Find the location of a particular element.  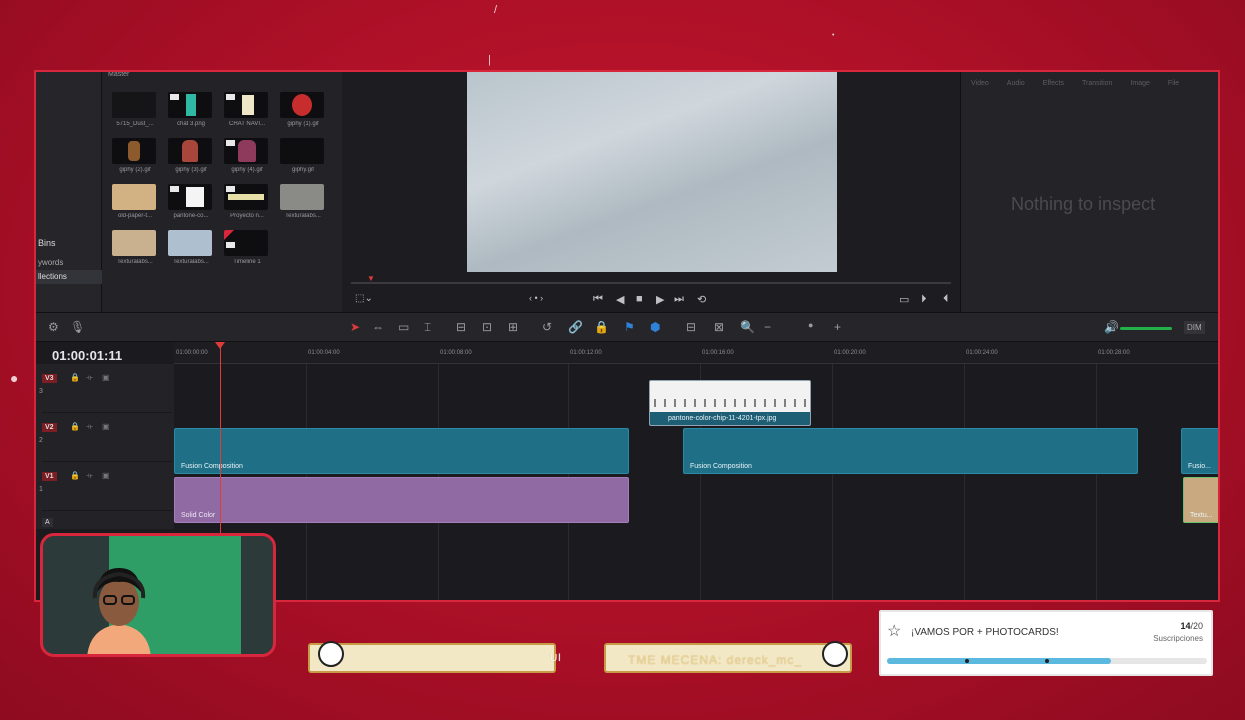

snow-flake: / is located at coordinates (496, 10).